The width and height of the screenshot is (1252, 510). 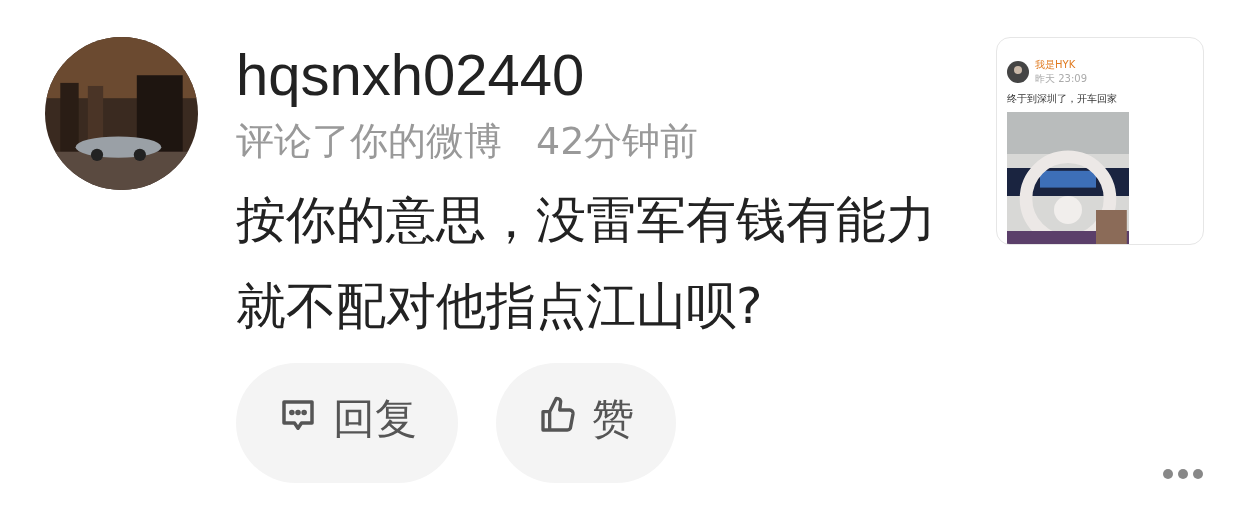 I want to click on comment-action: 评论了你的微博, so click(x=369, y=141).